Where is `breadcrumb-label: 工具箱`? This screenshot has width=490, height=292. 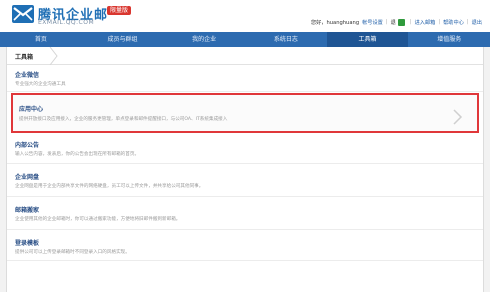 breadcrumb-label: 工具箱 is located at coordinates (24, 57).